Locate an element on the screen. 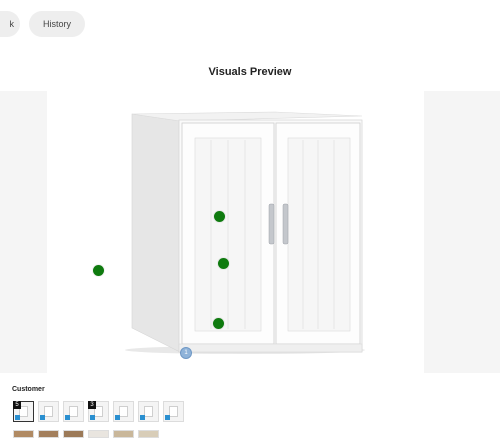  numbered-annotation-marker: 1 is located at coordinates (186, 353).